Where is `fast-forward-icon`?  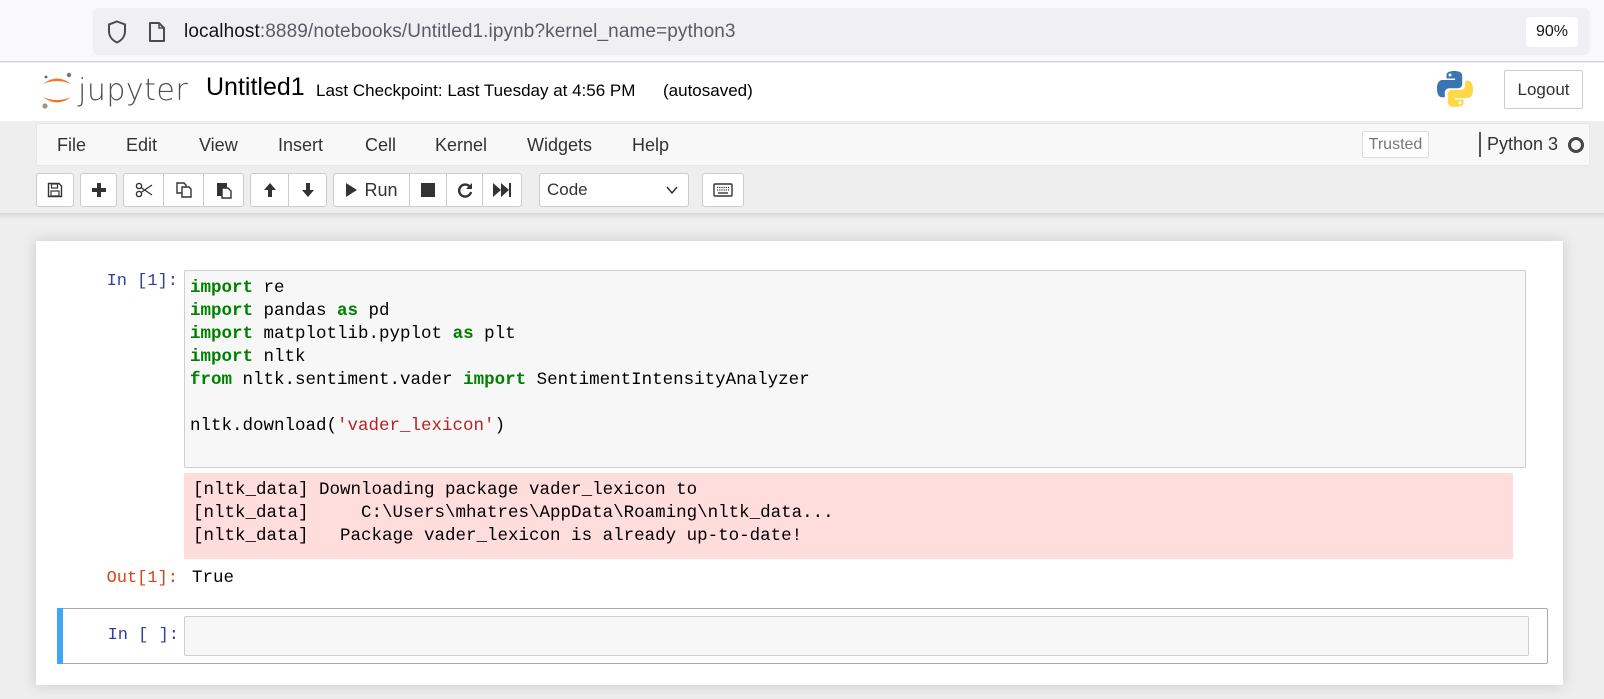 fast-forward-icon is located at coordinates (502, 190).